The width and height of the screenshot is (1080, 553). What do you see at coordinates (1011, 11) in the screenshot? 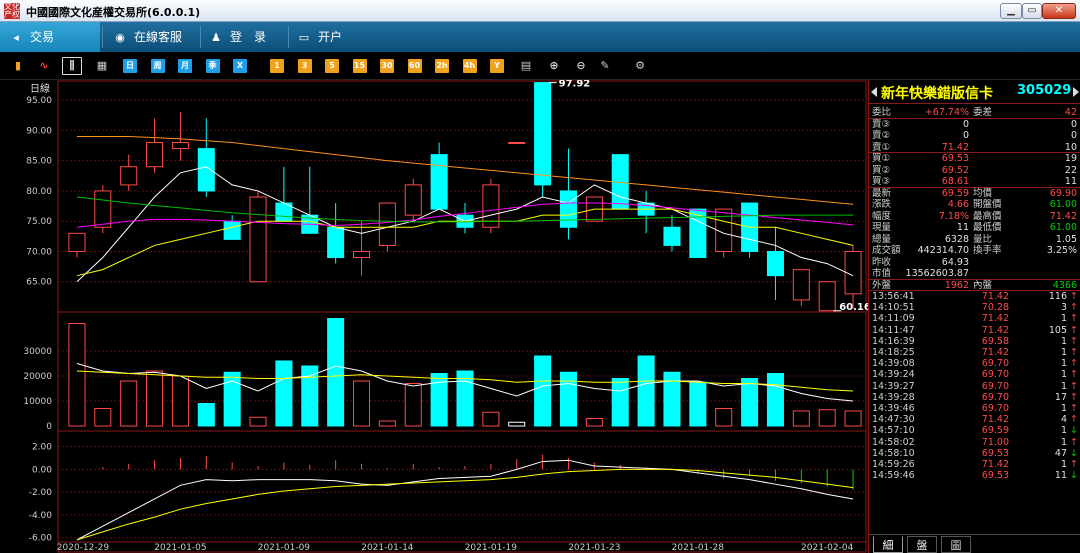
I see `minimize-button: ▁` at bounding box center [1011, 11].